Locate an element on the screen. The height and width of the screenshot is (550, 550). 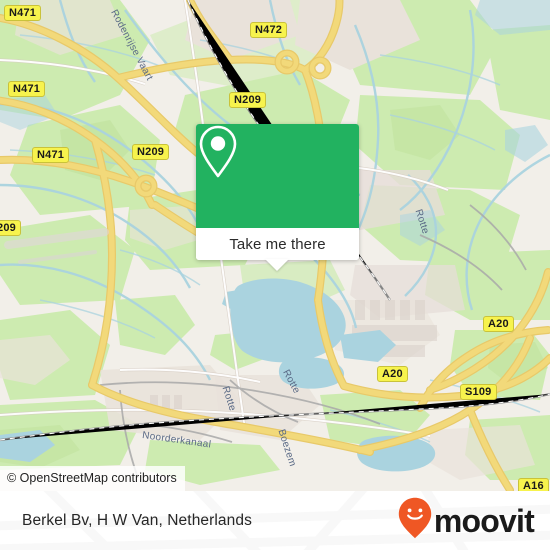
road-shield: 209 is located at coordinates (10, 228).